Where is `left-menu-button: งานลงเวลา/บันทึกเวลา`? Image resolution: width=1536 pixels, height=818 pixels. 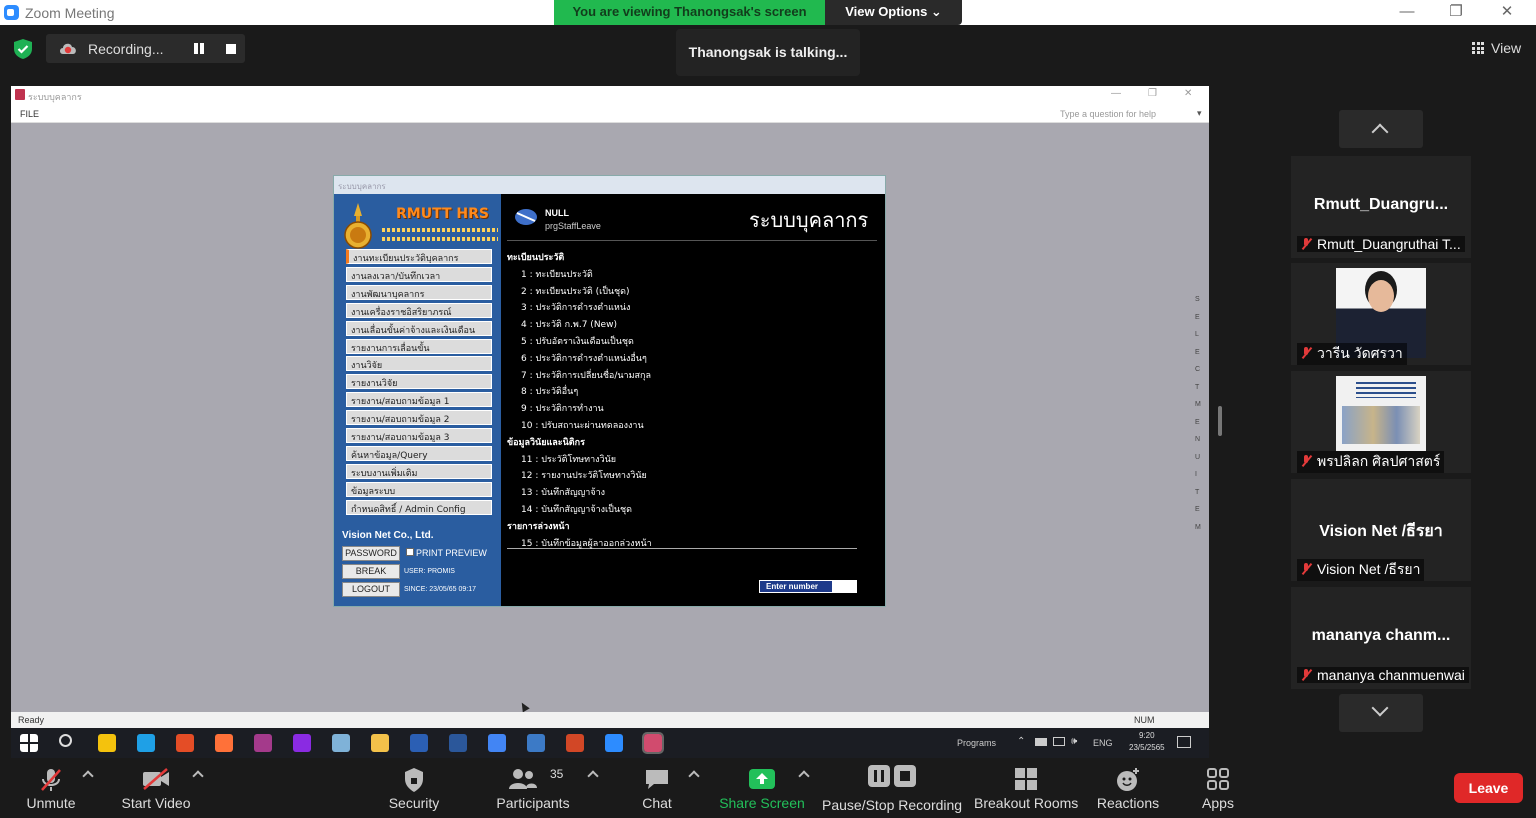
left-menu-button: งานลงเวลา/บันทึกเวลา is located at coordinates (419, 274).